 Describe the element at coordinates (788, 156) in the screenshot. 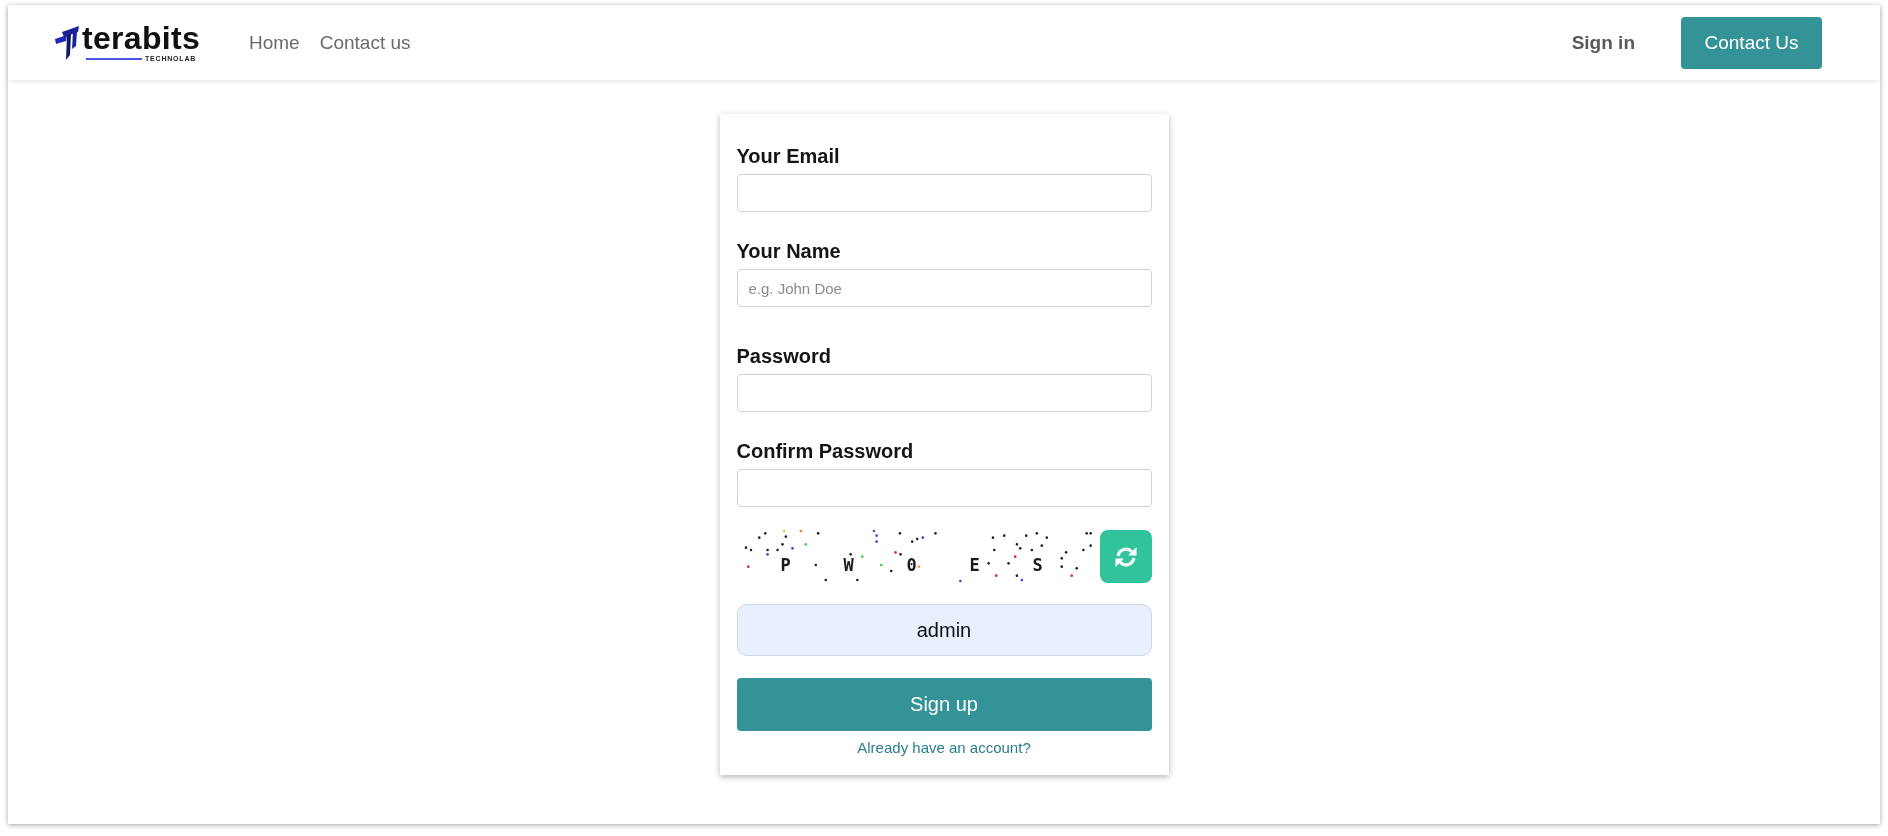

I see `field-label: Your Email` at that location.